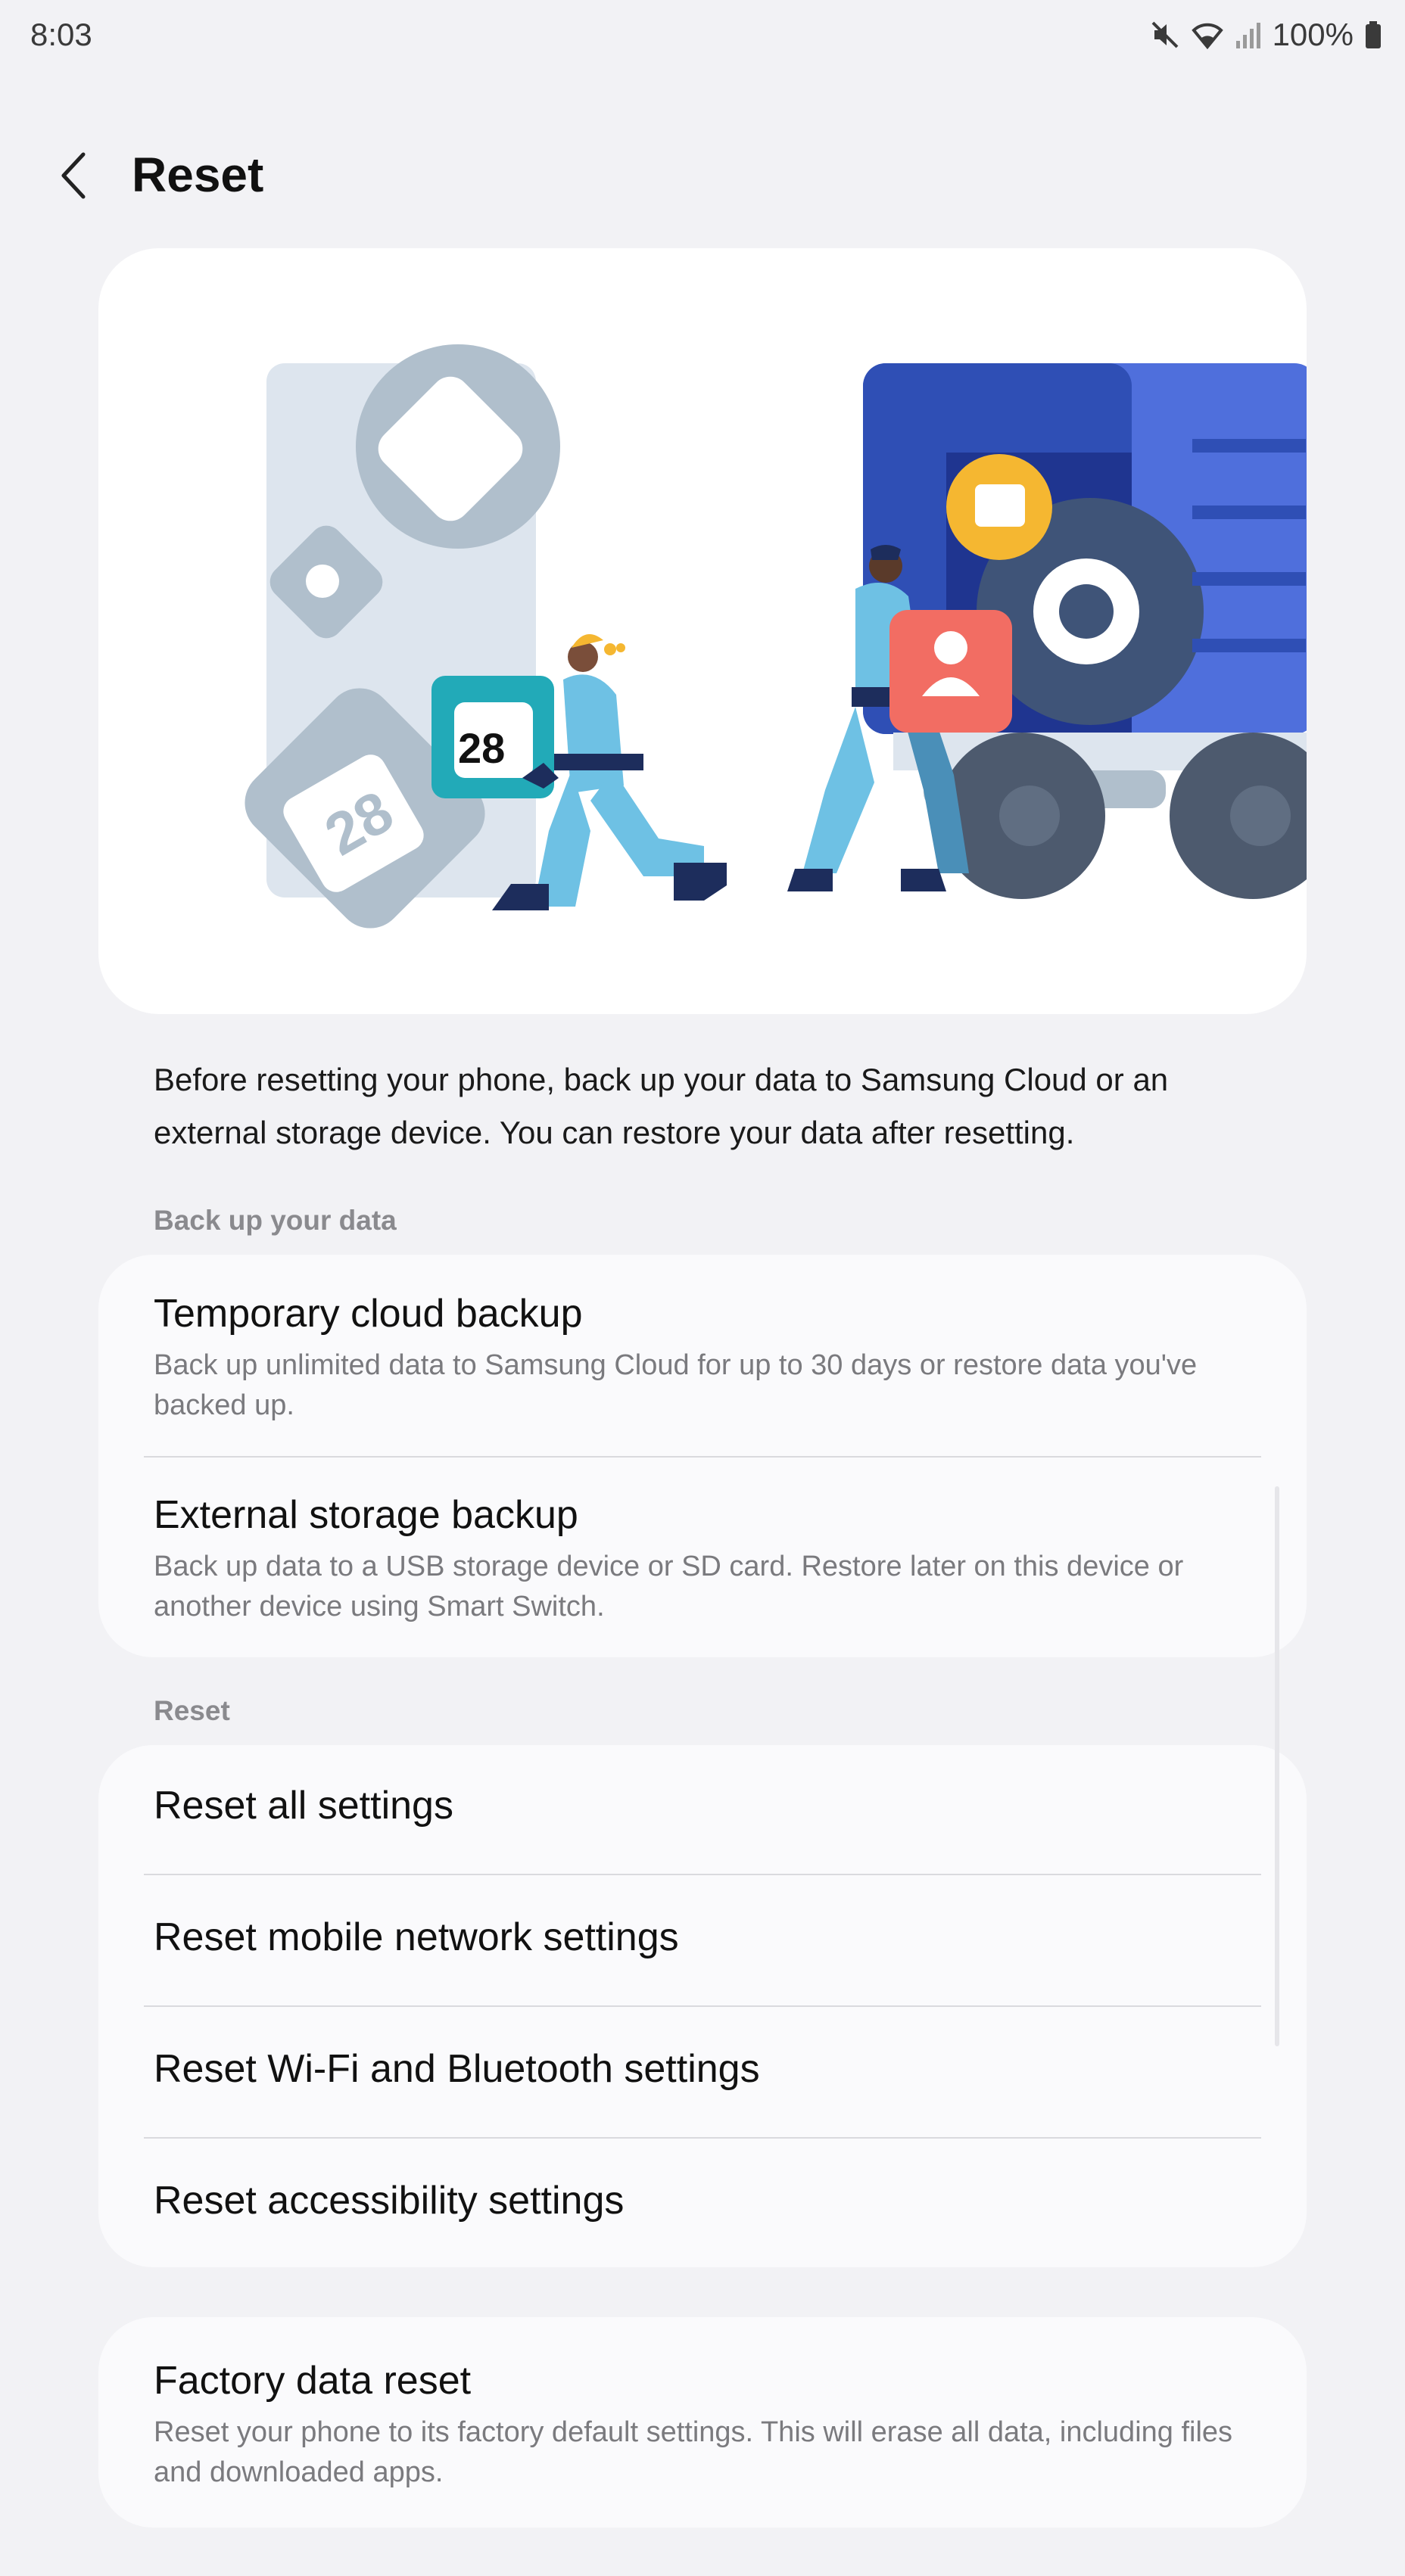  Describe the element at coordinates (416, 1937) in the screenshot. I see `item-title: Reset mobile network settings` at that location.